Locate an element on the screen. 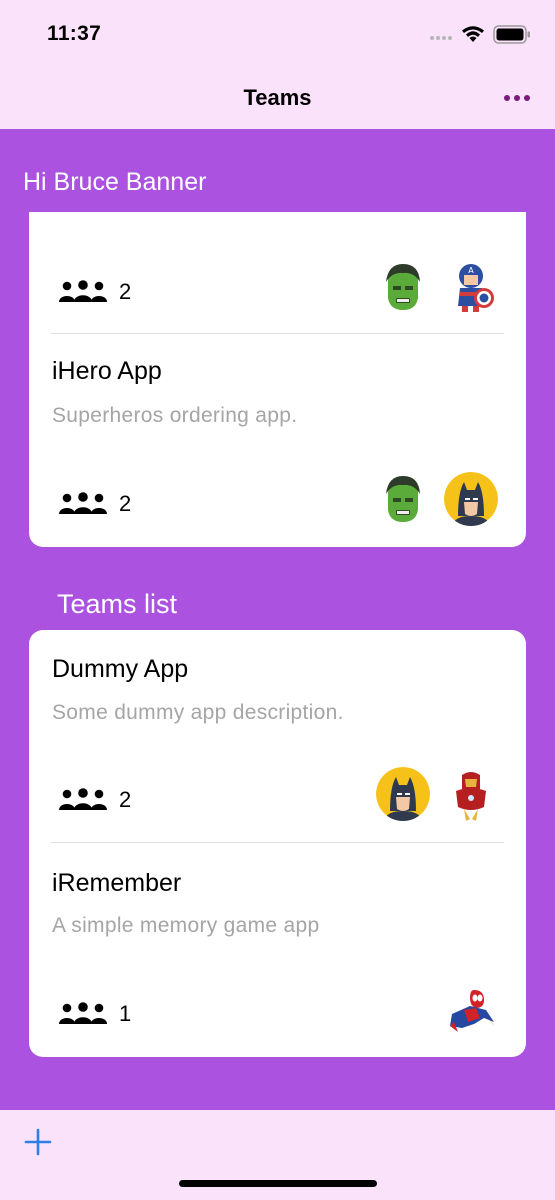 Image resolution: width=555 pixels, height=1200 pixels. section-title: Teams list is located at coordinates (117, 604).